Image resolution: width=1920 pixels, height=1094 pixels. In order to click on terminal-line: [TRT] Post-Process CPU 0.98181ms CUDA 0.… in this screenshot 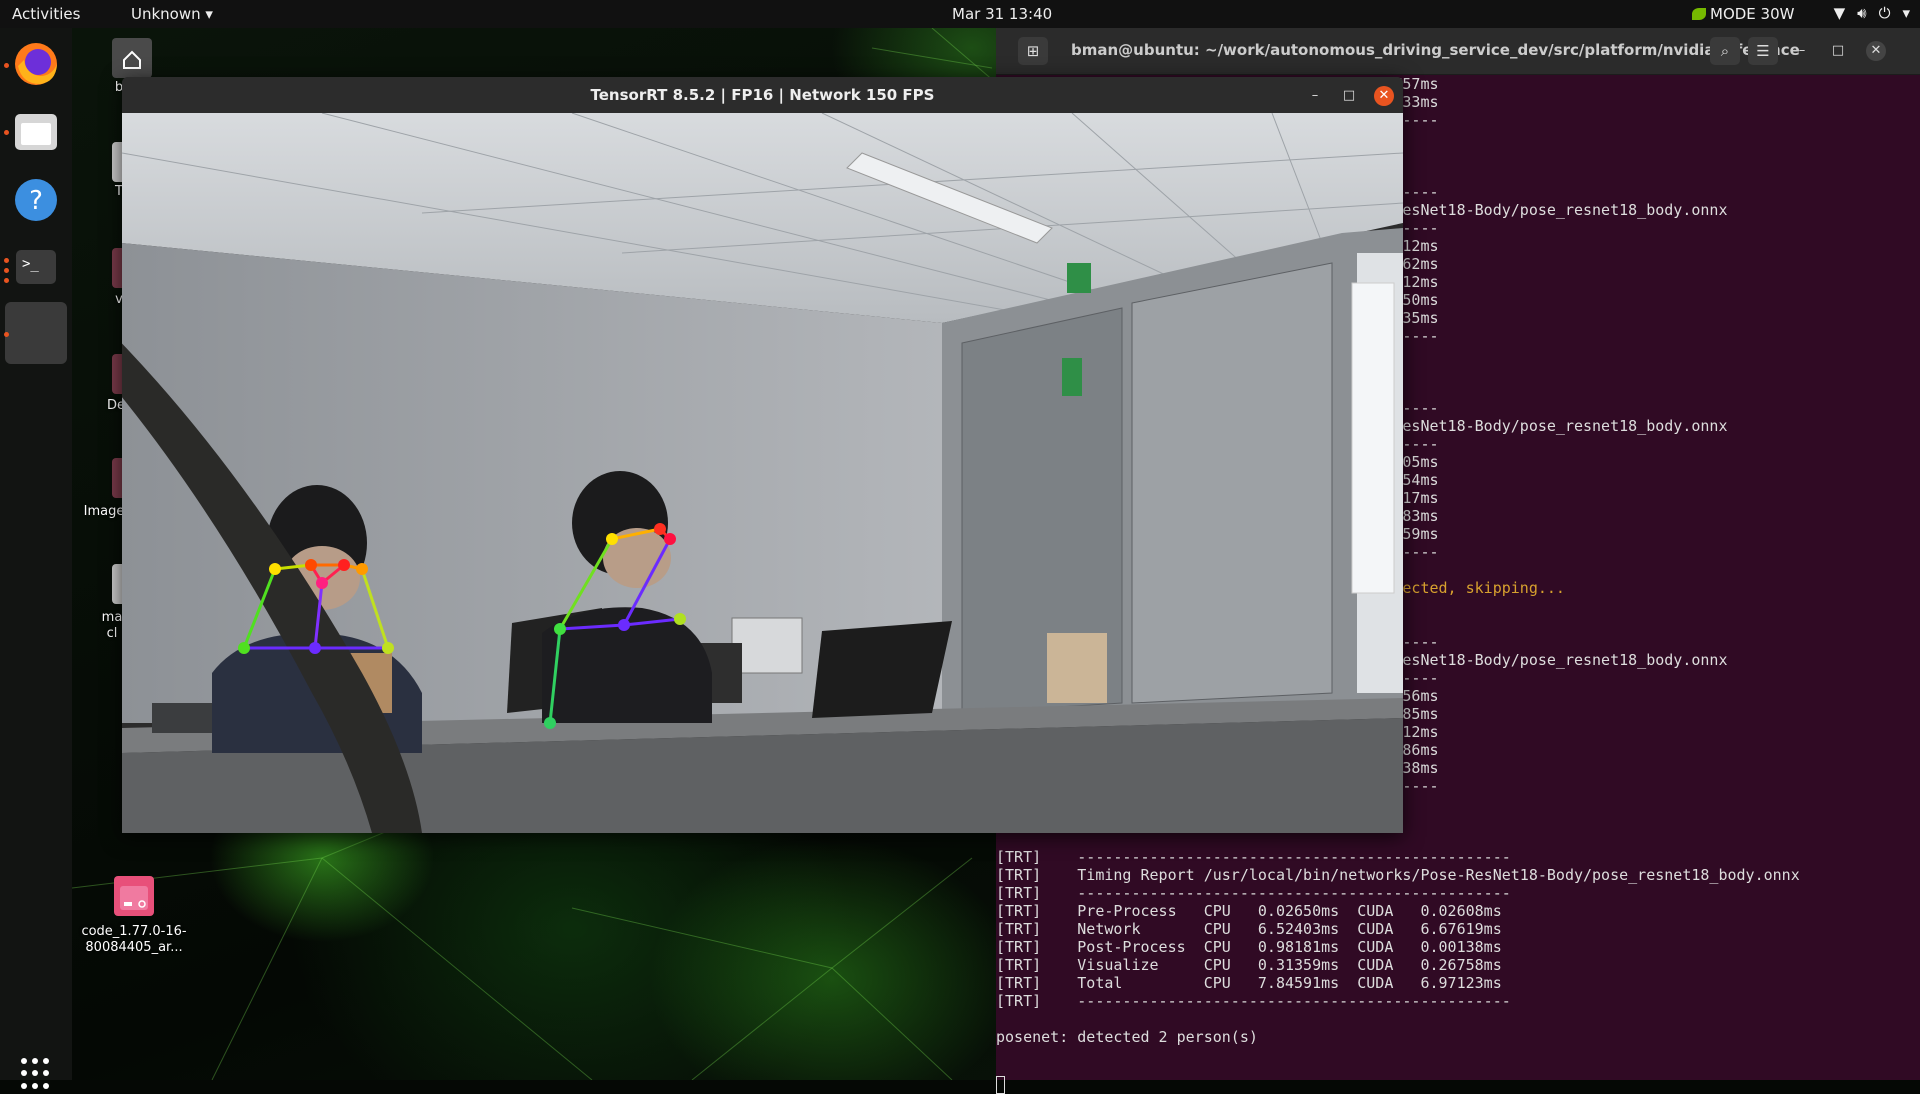, I will do `click(1249, 947)`.